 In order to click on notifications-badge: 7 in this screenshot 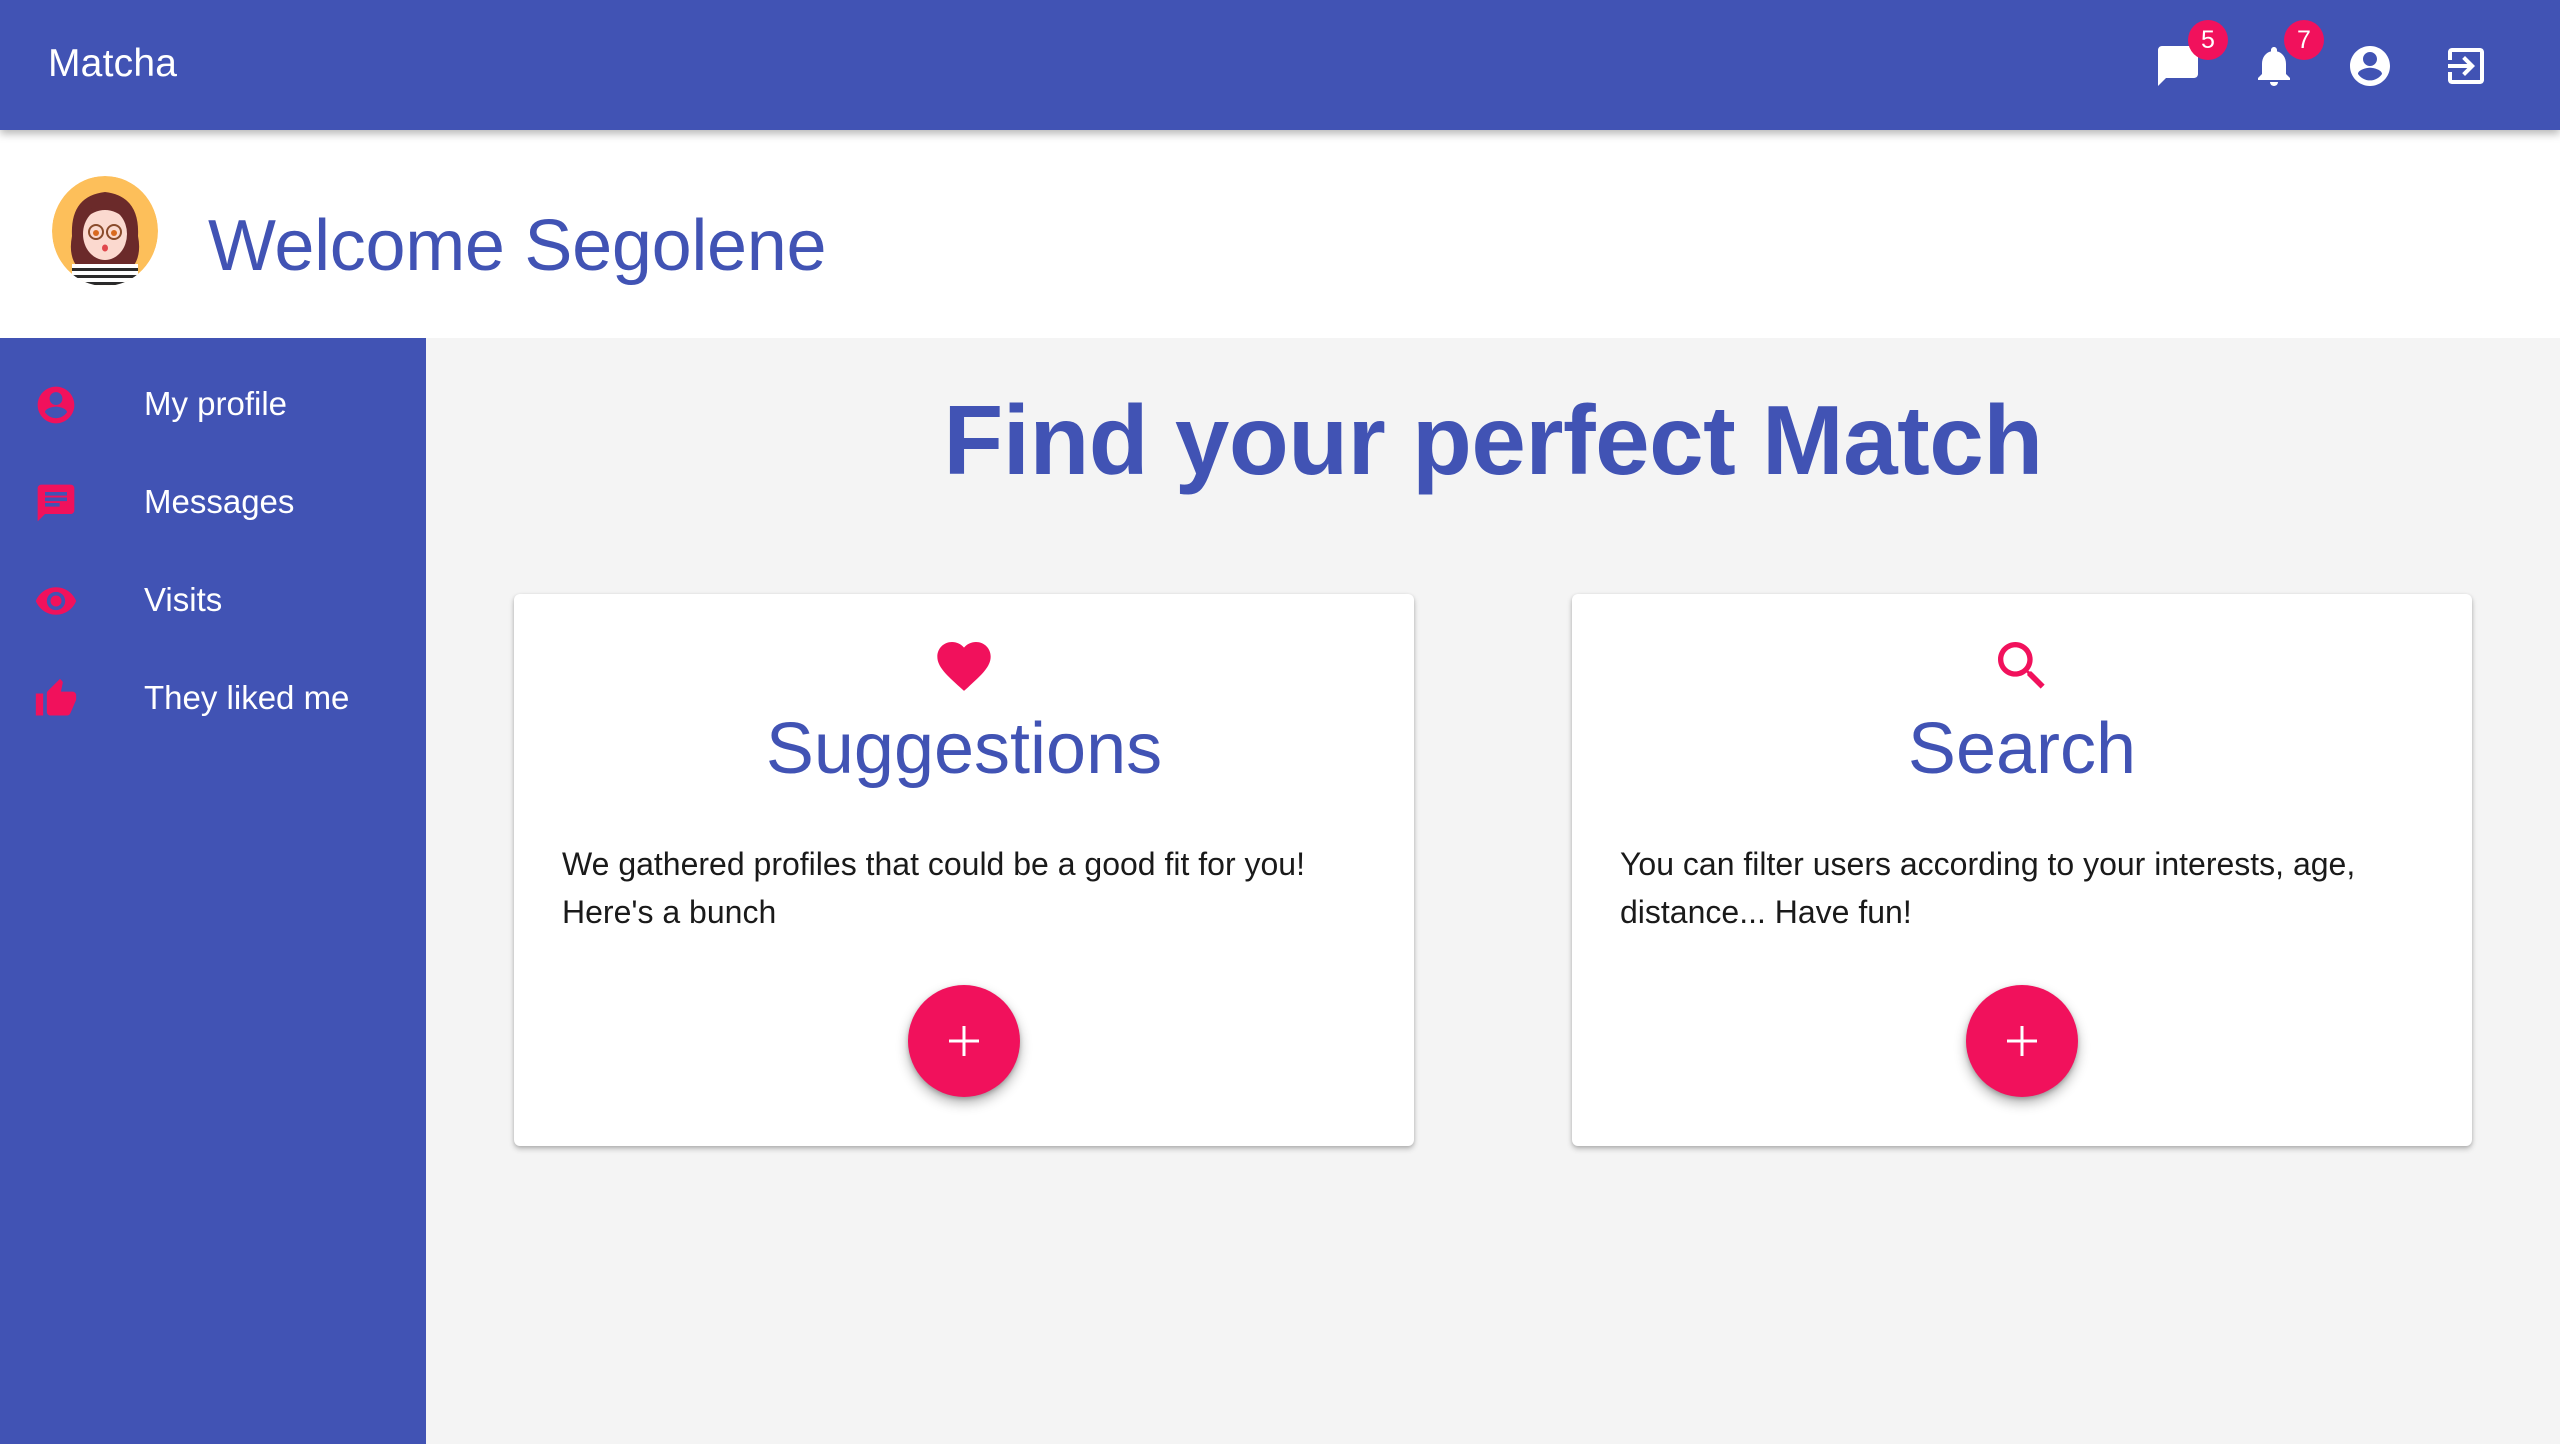, I will do `click(2304, 40)`.